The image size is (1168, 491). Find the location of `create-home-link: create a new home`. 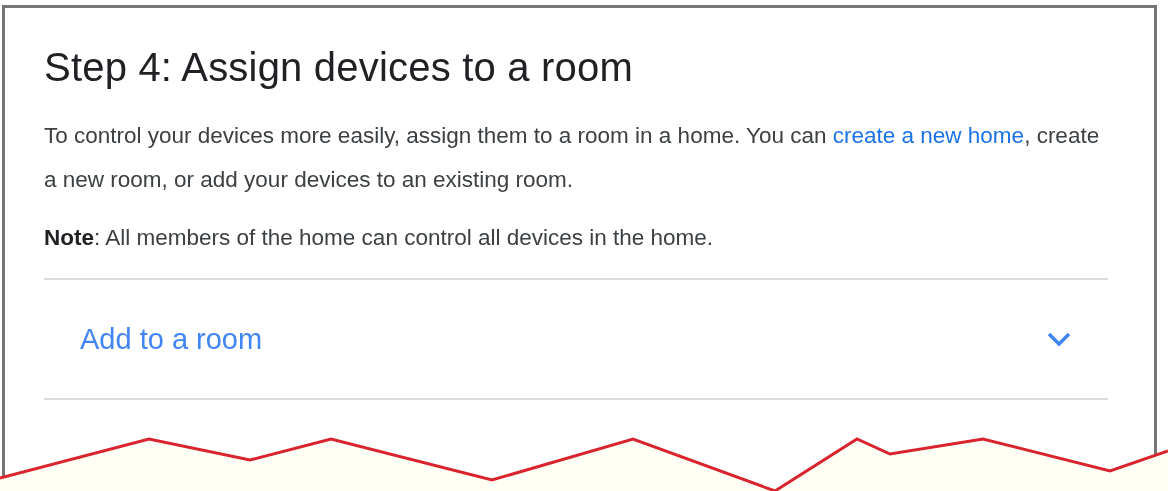

create-home-link: create a new home is located at coordinates (928, 135).